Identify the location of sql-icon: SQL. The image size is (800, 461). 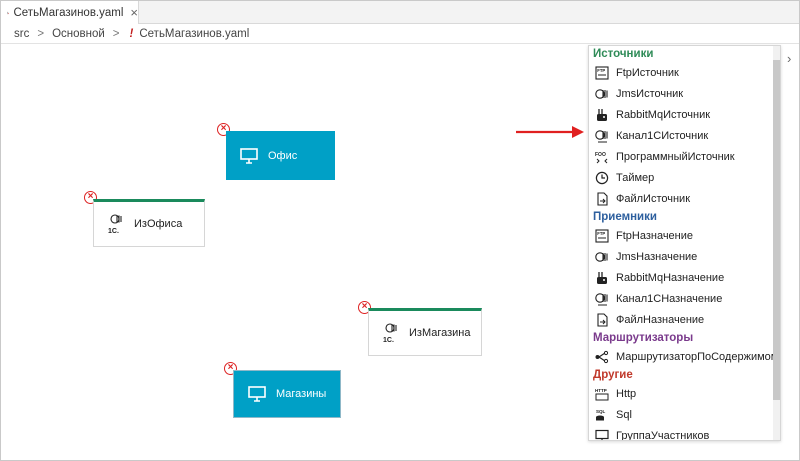
(601, 414).